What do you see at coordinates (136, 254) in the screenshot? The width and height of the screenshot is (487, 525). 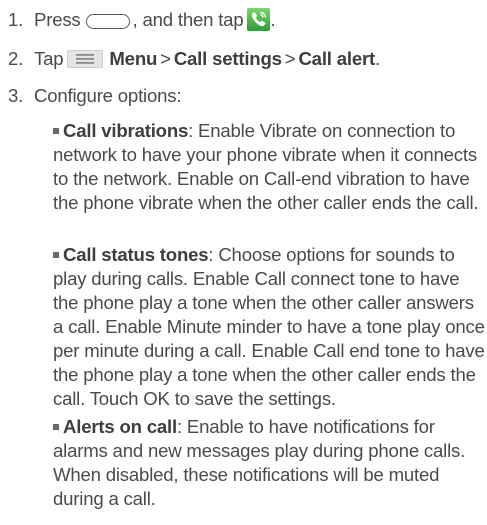 I see `option-title: Call status tones` at bounding box center [136, 254].